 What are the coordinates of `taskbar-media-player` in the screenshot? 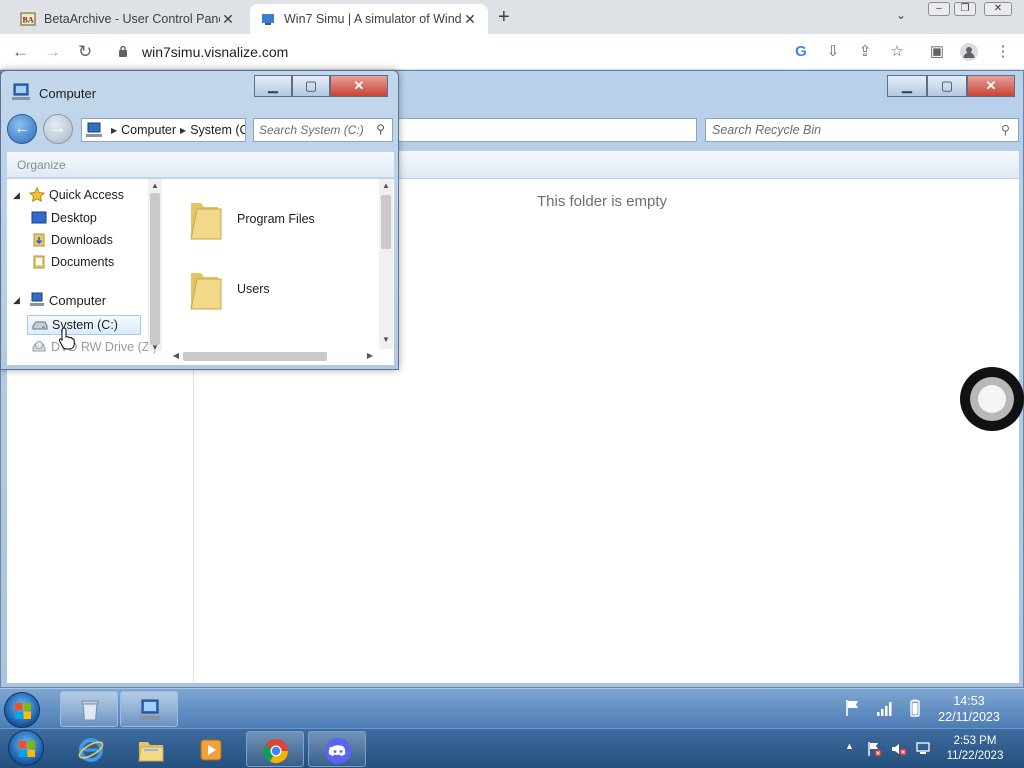 It's located at (211, 749).